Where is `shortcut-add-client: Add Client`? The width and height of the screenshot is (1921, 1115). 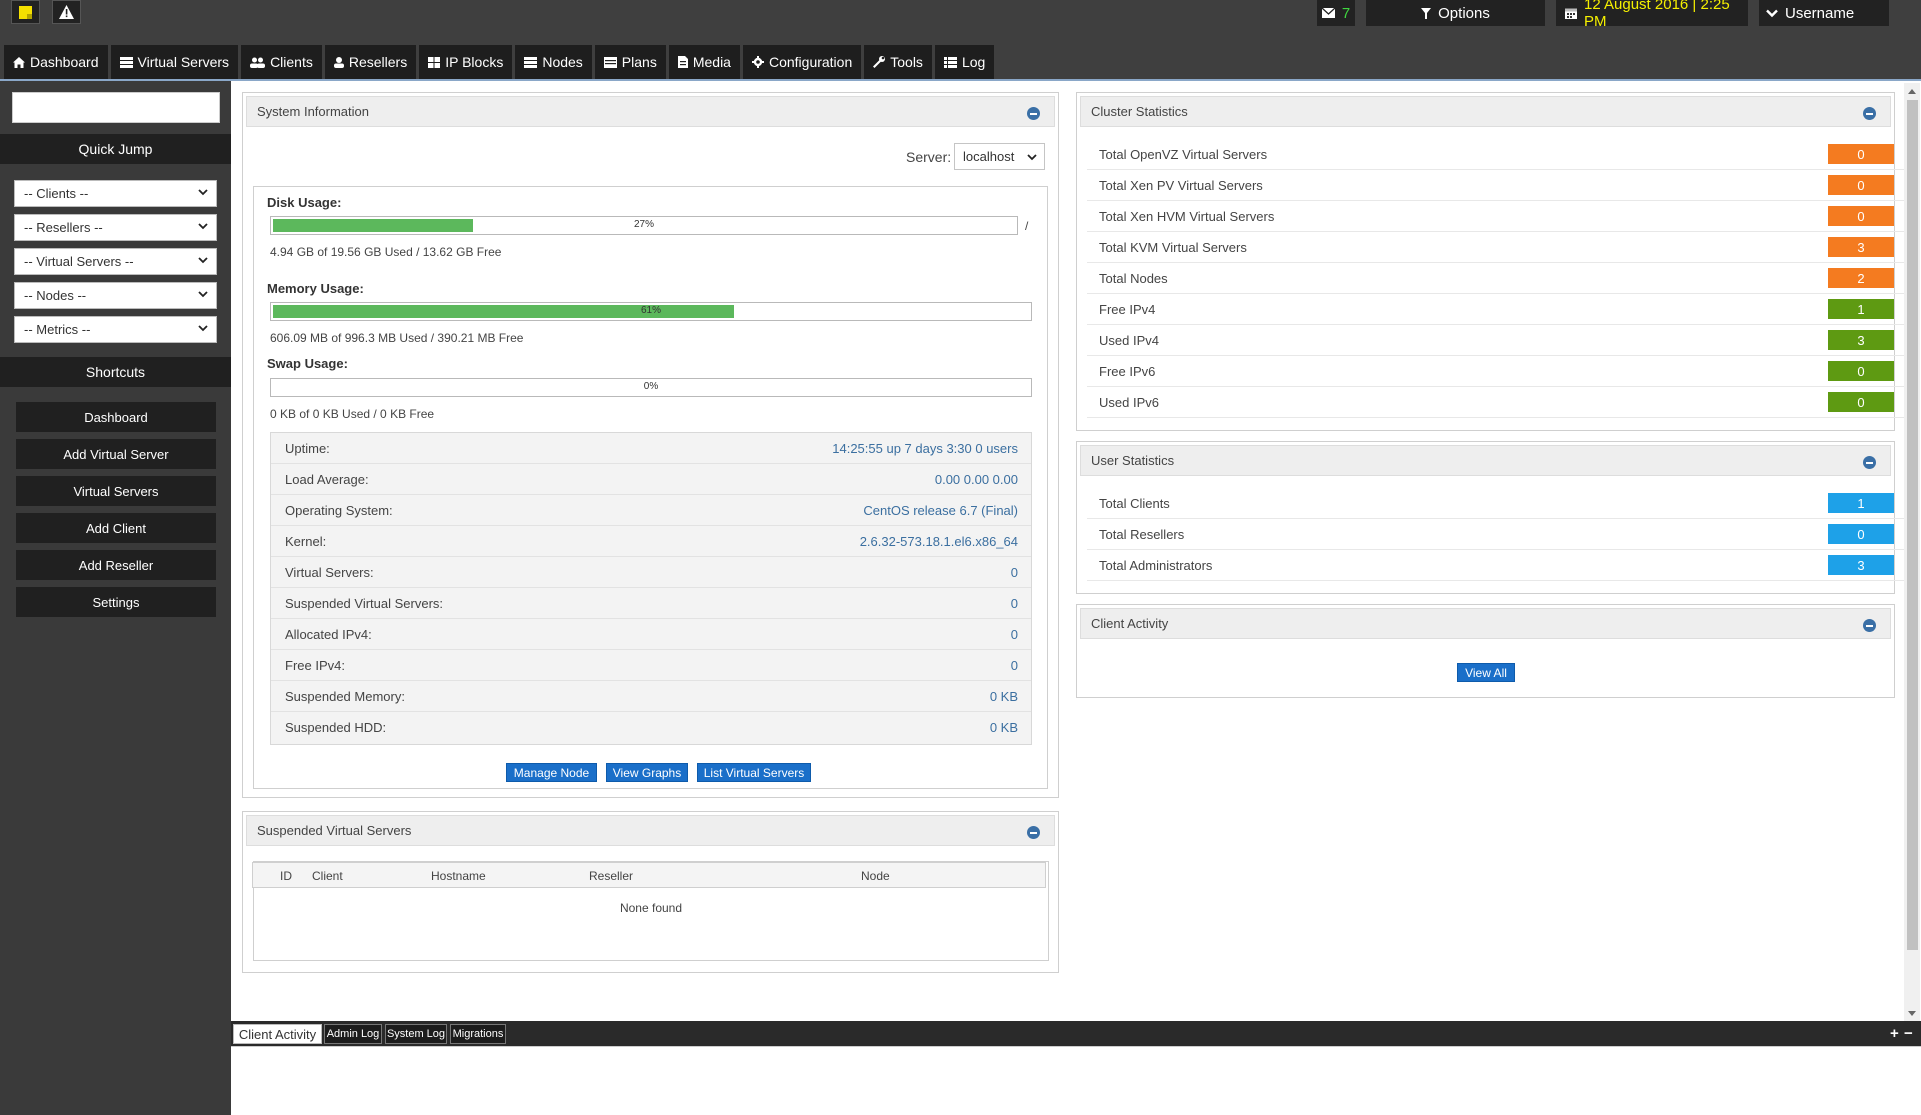
shortcut-add-client: Add Client is located at coordinates (116, 528).